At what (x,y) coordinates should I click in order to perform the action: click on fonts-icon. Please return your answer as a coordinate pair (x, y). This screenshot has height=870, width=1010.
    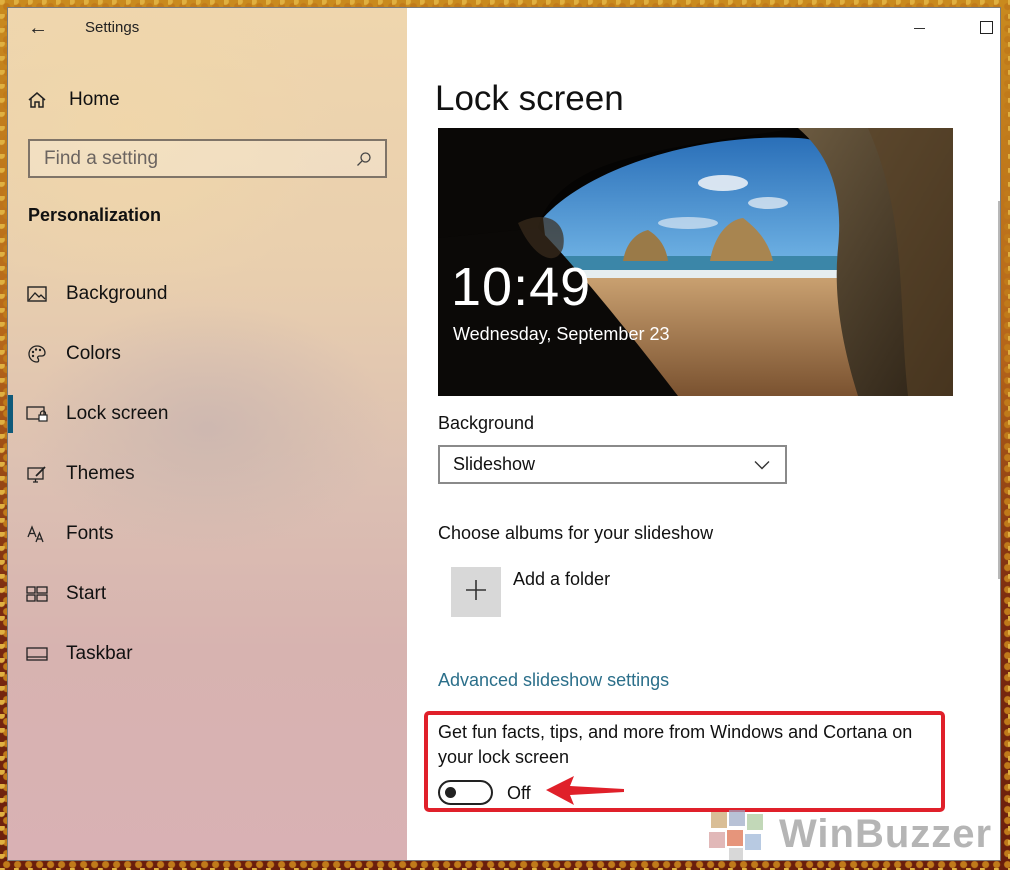
    Looking at the image, I should click on (37, 534).